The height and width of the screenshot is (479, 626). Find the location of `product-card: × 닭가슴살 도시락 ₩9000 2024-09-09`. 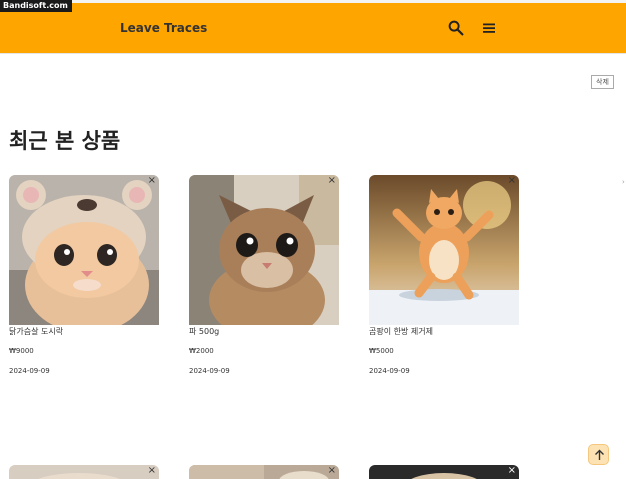

product-card: × 닭가슴살 도시락 ₩9000 2024-09-09 is located at coordinates (84, 275).